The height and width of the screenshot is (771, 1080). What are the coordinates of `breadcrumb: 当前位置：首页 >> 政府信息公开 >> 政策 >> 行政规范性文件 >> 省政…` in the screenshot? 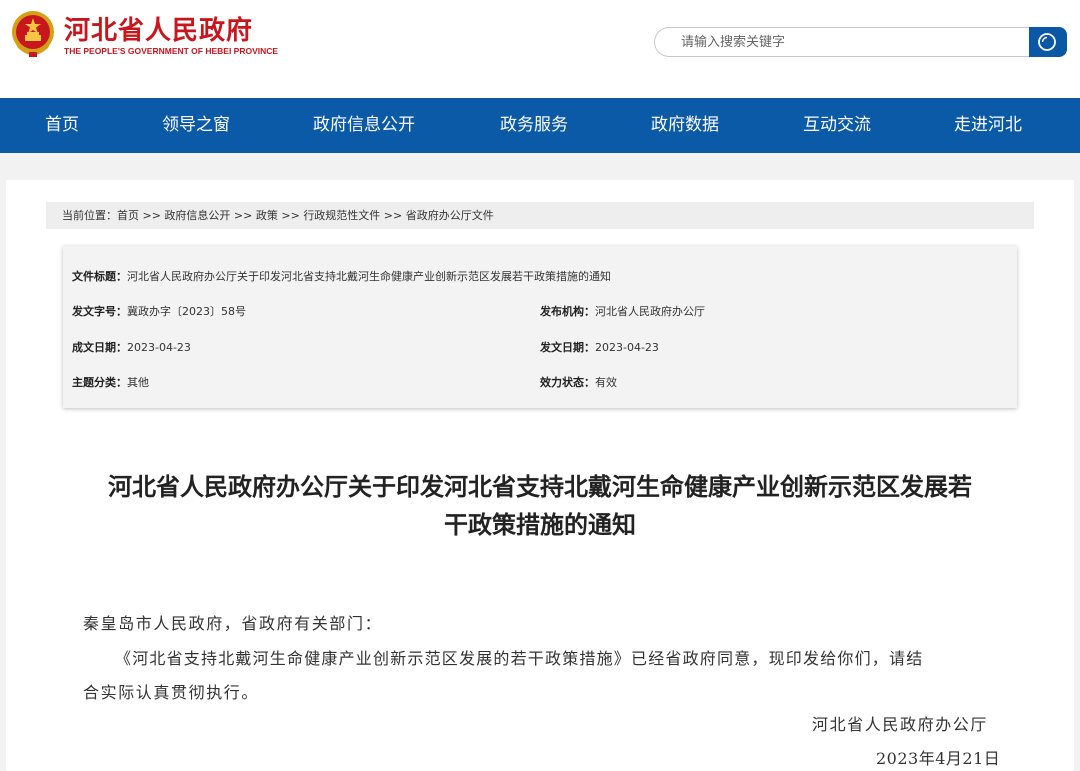 It's located at (540, 215).